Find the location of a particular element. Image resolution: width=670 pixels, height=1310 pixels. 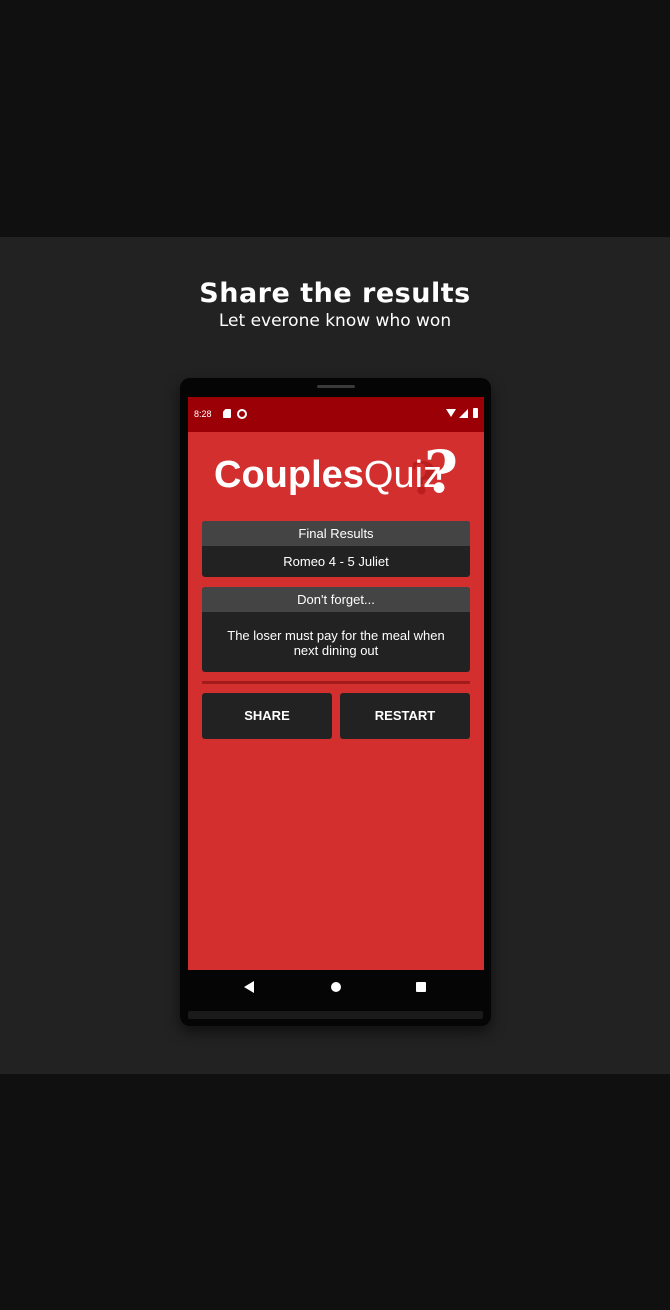

back-icon is located at coordinates (249, 987).